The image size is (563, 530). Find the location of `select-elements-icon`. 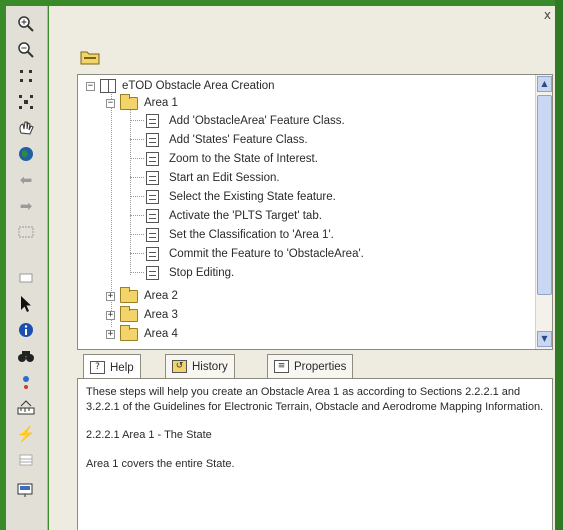

select-elements-icon is located at coordinates (26, 304).